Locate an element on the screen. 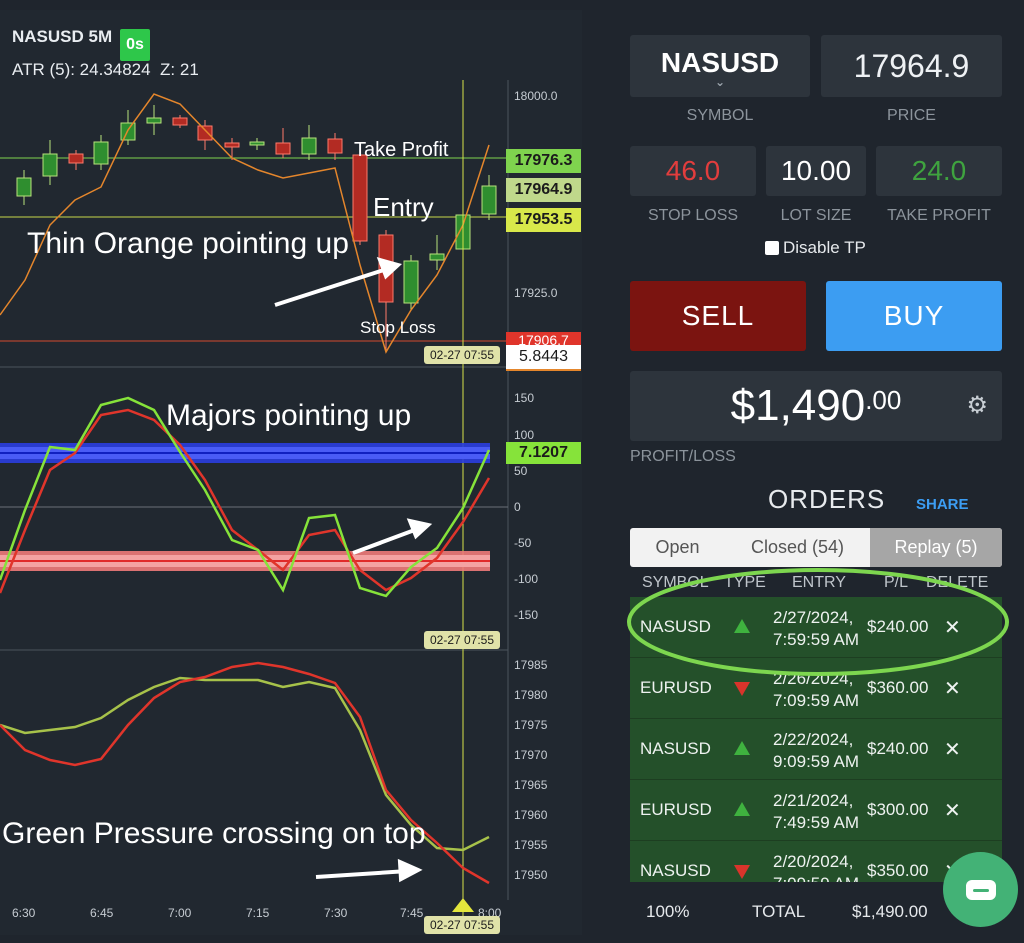 The width and height of the screenshot is (1024, 943). profit-main: $1,490 is located at coordinates (798, 405).